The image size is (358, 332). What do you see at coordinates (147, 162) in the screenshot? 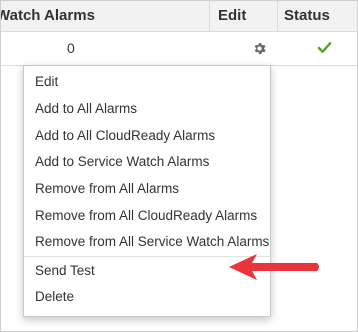
I see `menu-item-add-to-service-watch-alarms: Add to Service Watch Alarms` at bounding box center [147, 162].